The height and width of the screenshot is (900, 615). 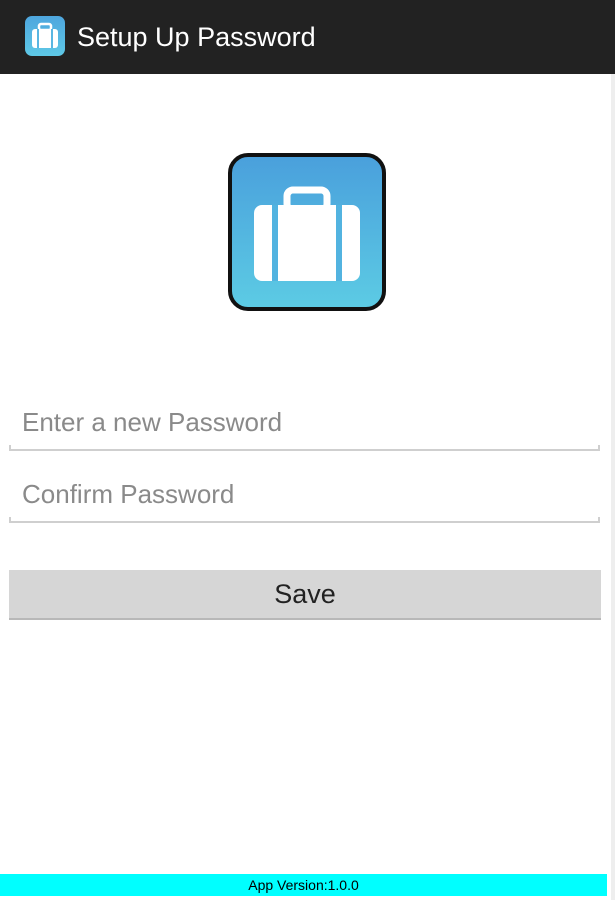 What do you see at coordinates (305, 595) in the screenshot?
I see `save-button: Save` at bounding box center [305, 595].